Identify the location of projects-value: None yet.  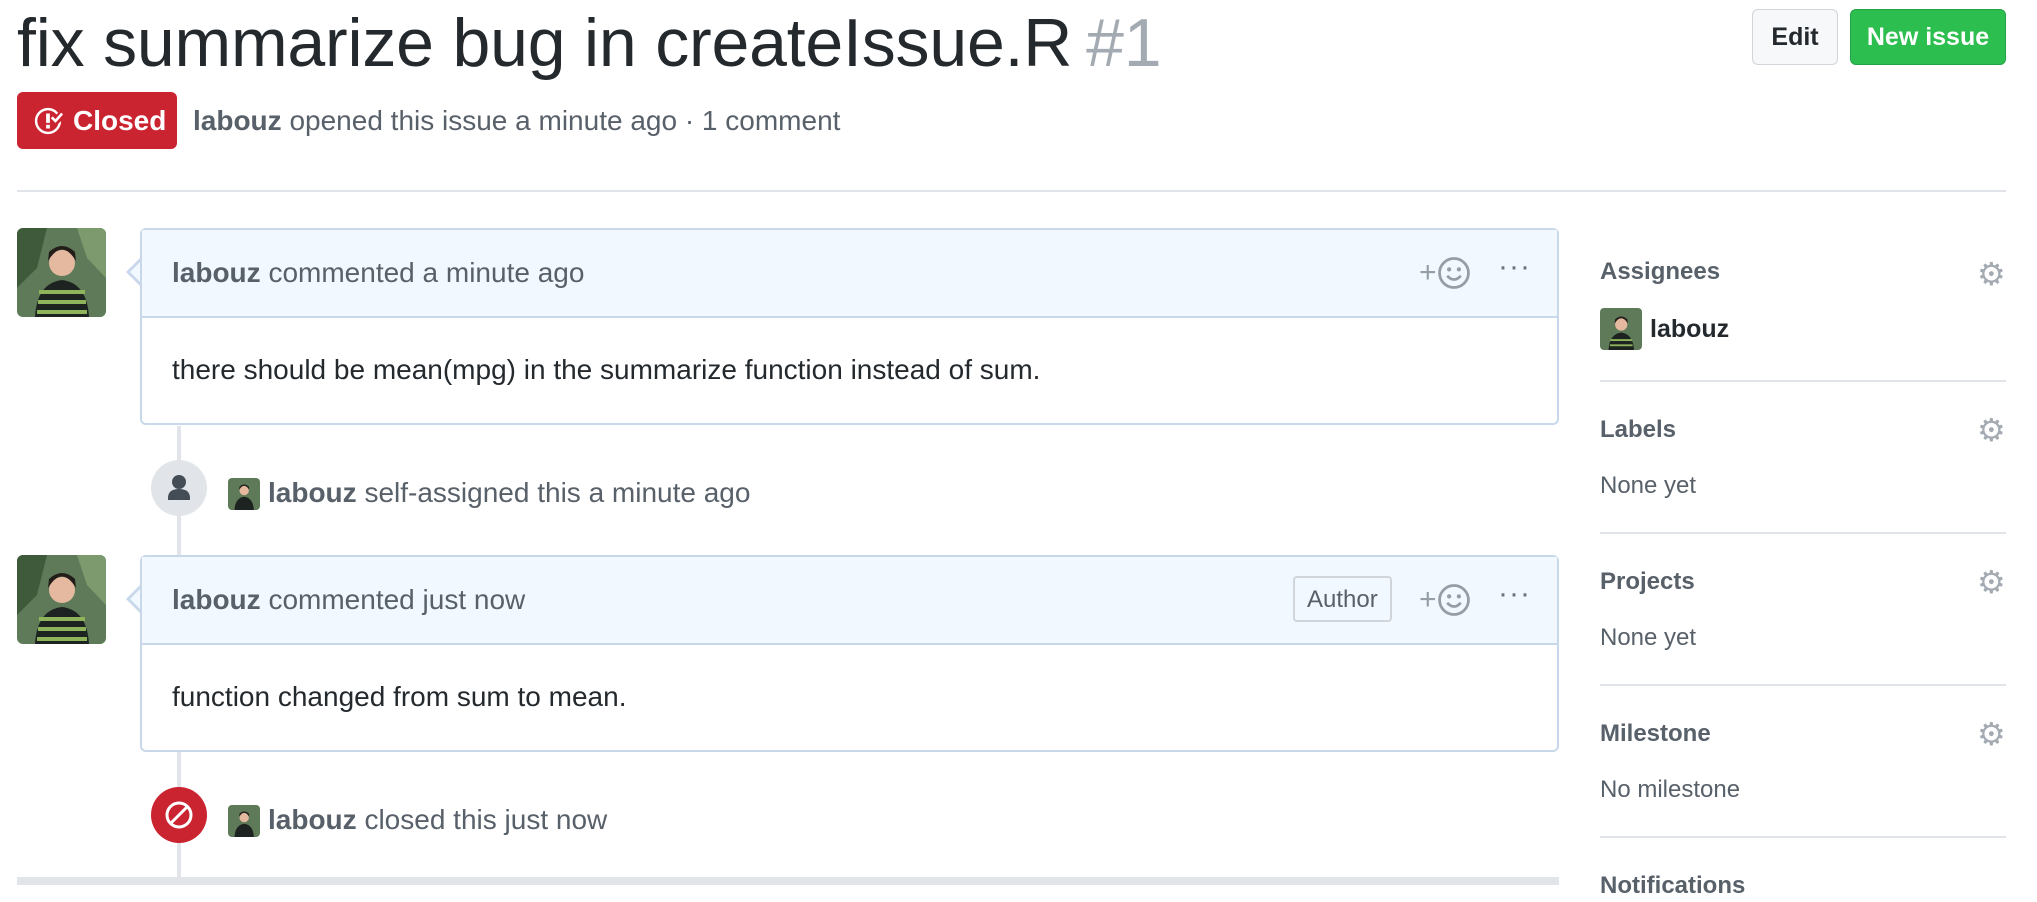
(1648, 637).